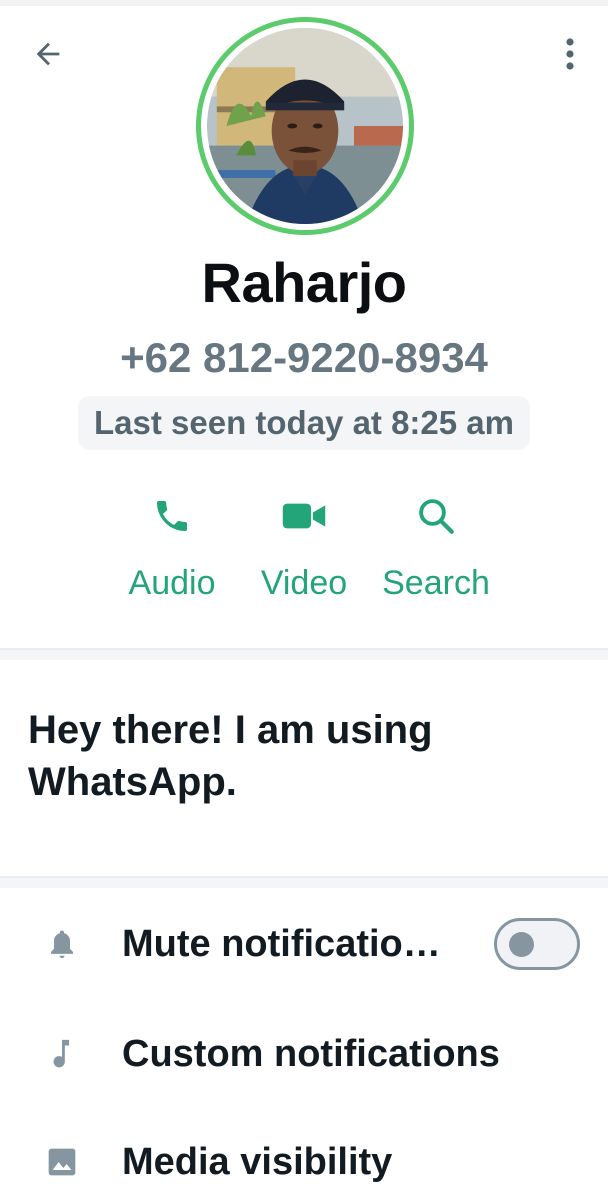 The height and width of the screenshot is (1200, 608). I want to click on media-visibility-row: Media visibility, so click(304, 1156).